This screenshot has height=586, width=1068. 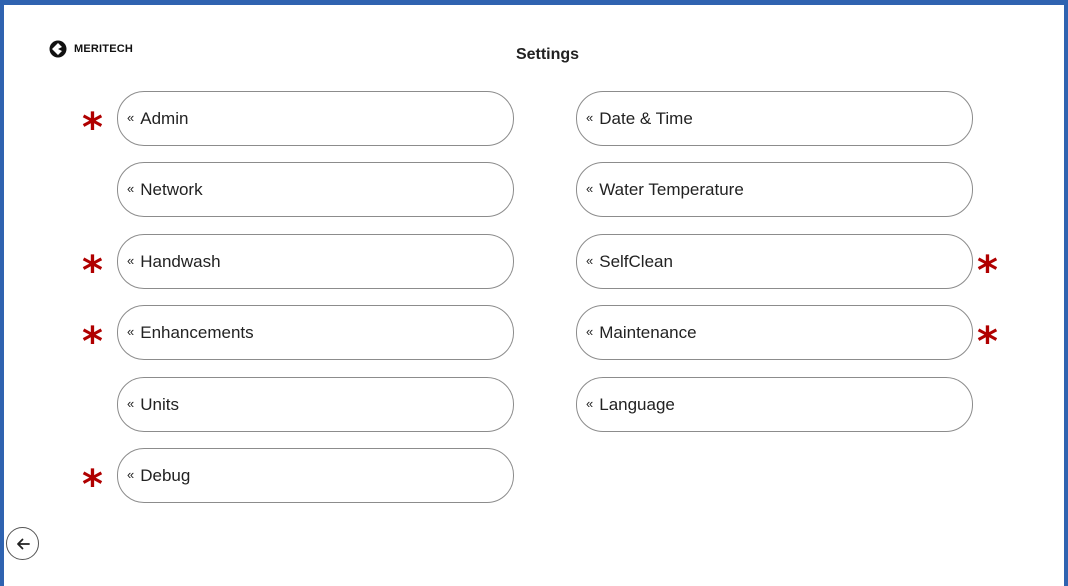 I want to click on star-marker-selfclean: *, so click(x=987, y=271).